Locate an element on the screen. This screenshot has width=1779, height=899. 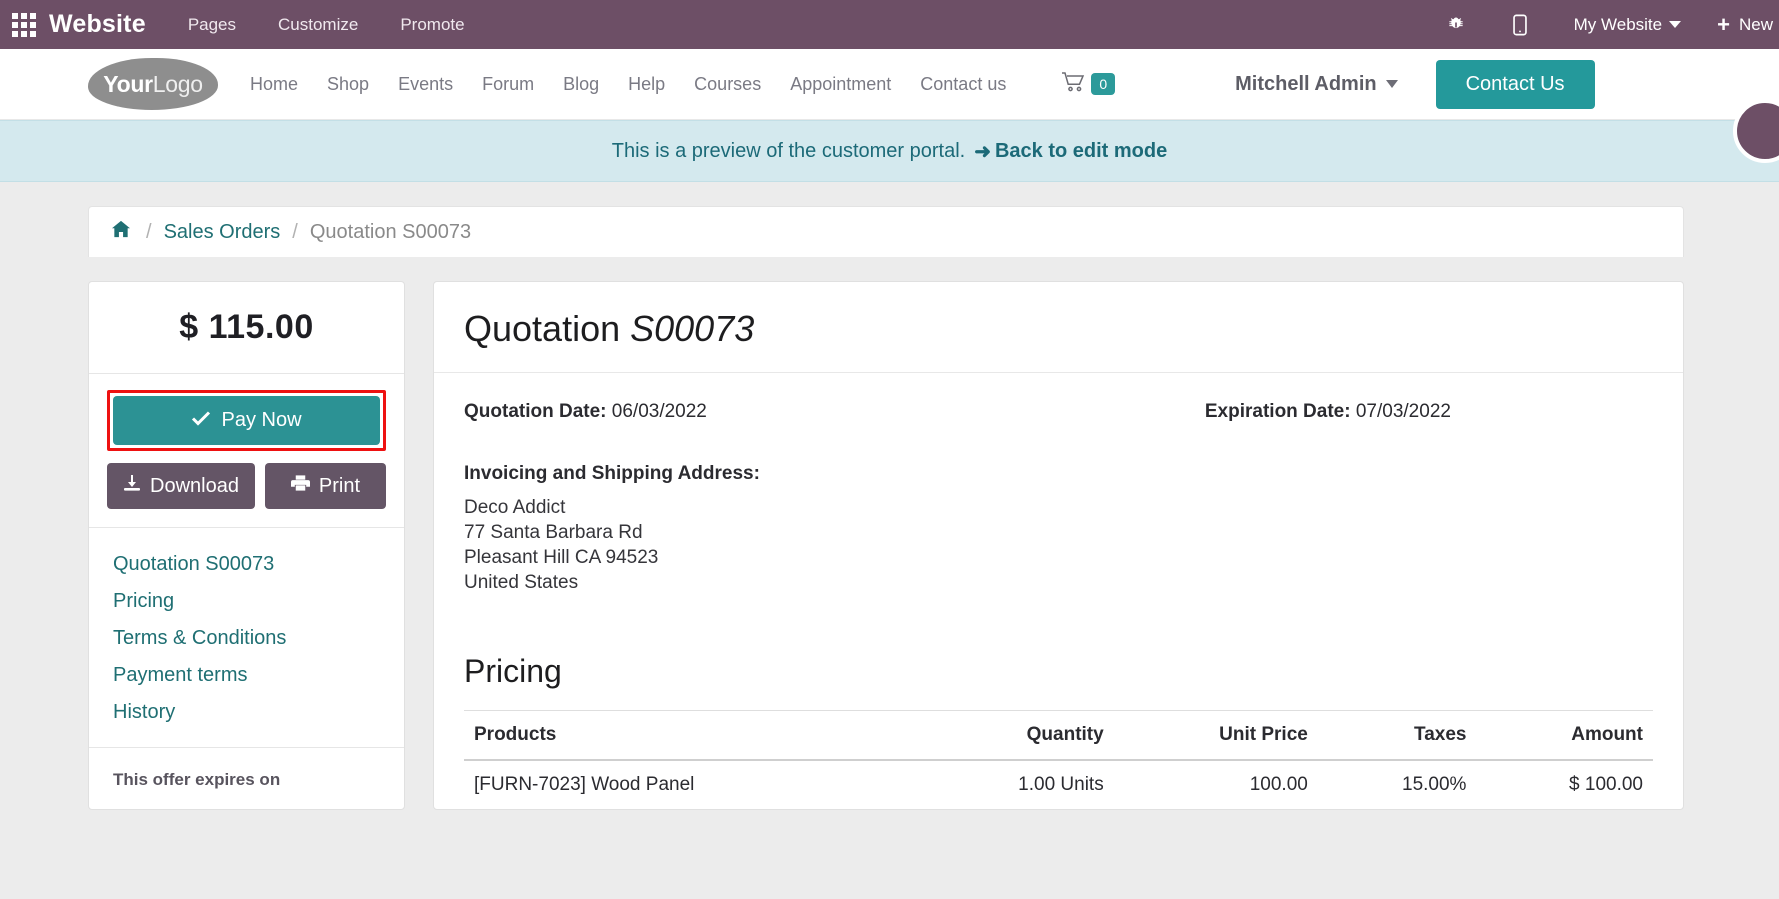
nav-item-blog: Blog is located at coordinates (581, 84).